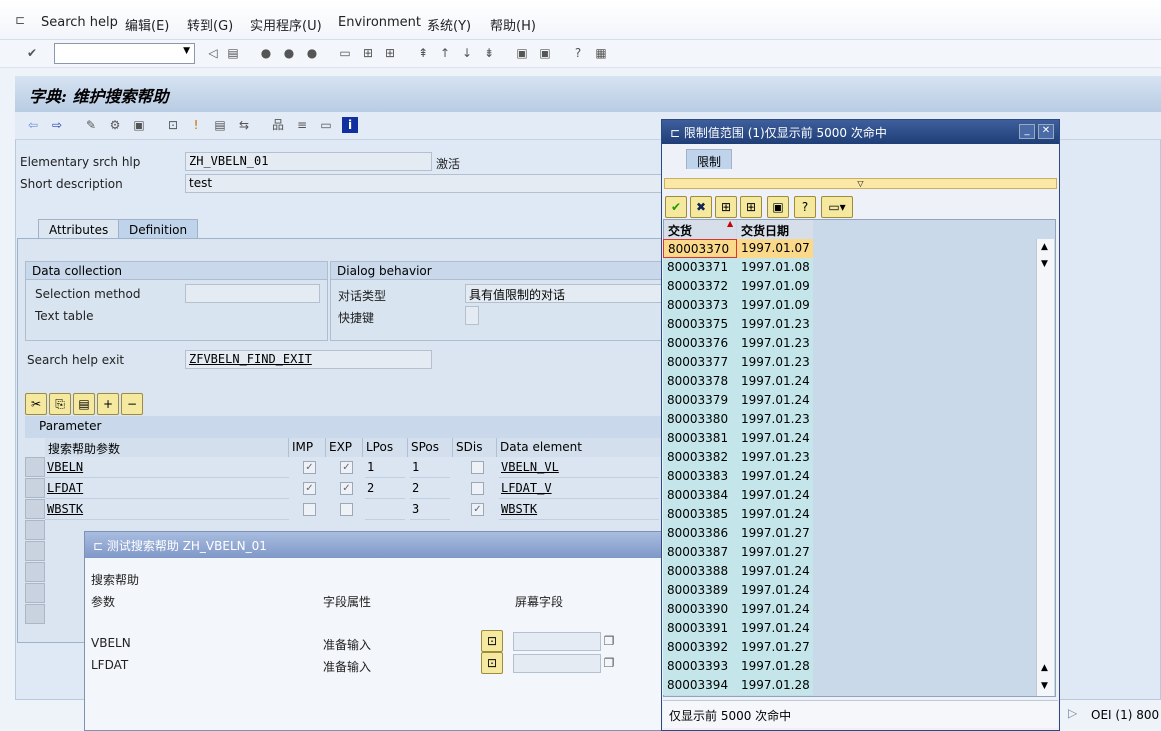 The width and height of the screenshot is (1161, 731). Describe the element at coordinates (700, 571) in the screenshot. I see `delivery-cell: 80003388` at that location.